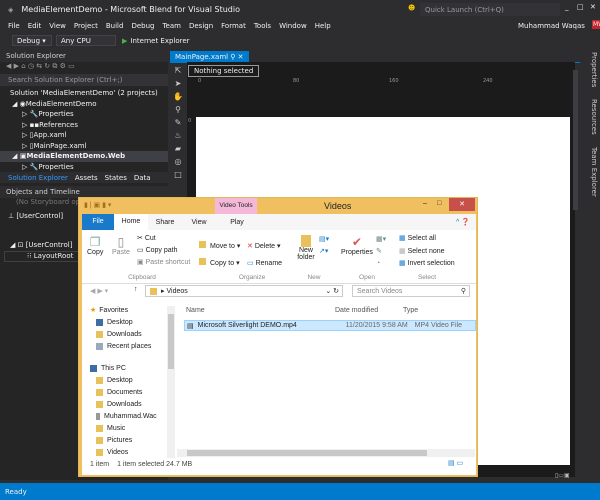  I want to click on tree-web-properties: ▷ 🔧 Properties, so click(84, 167).